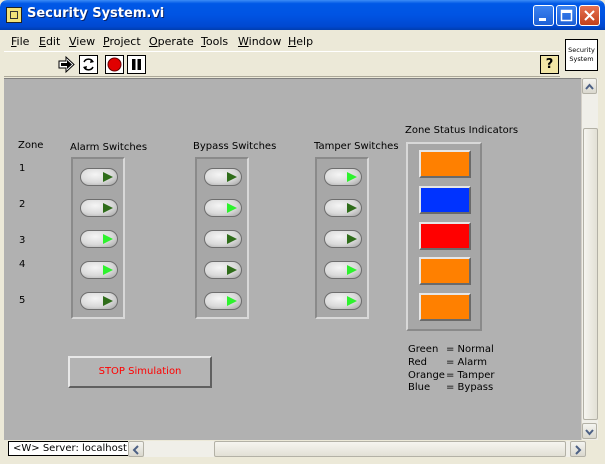 The image size is (605, 464). What do you see at coordinates (214, 41) in the screenshot?
I see `menu-tools: Tools` at bounding box center [214, 41].